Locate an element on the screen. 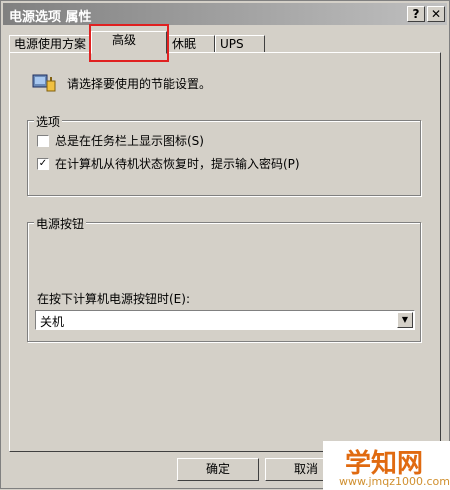 The width and height of the screenshot is (450, 490). intro-text: 请选择要使用的节能设置。 is located at coordinates (139, 84).